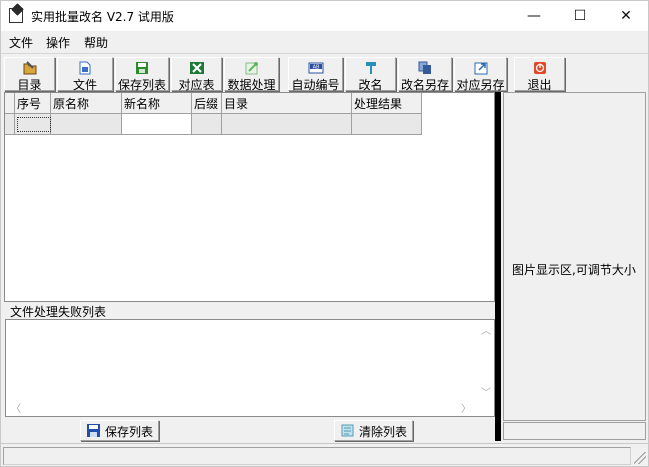 The height and width of the screenshot is (467, 649). What do you see at coordinates (539, 85) in the screenshot?
I see `toolbar-label: 退出` at bounding box center [539, 85].